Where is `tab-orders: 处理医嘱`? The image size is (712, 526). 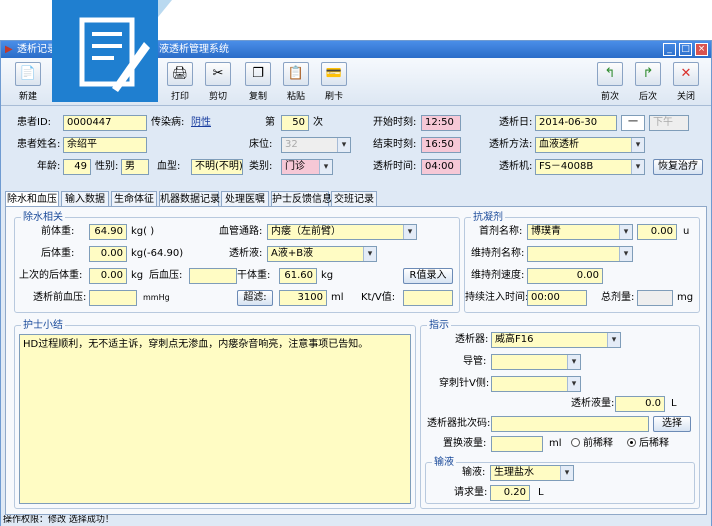 tab-orders: 处理医嘱 is located at coordinates (245, 199).